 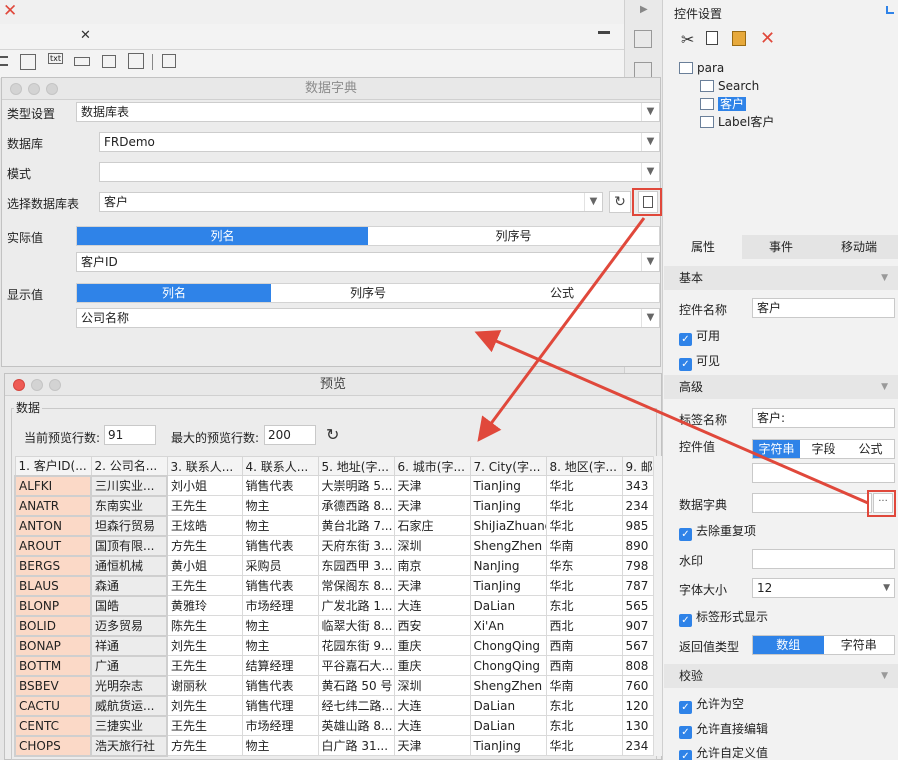 I want to click on arrow-to-dialog, so click(x=671, y=417).